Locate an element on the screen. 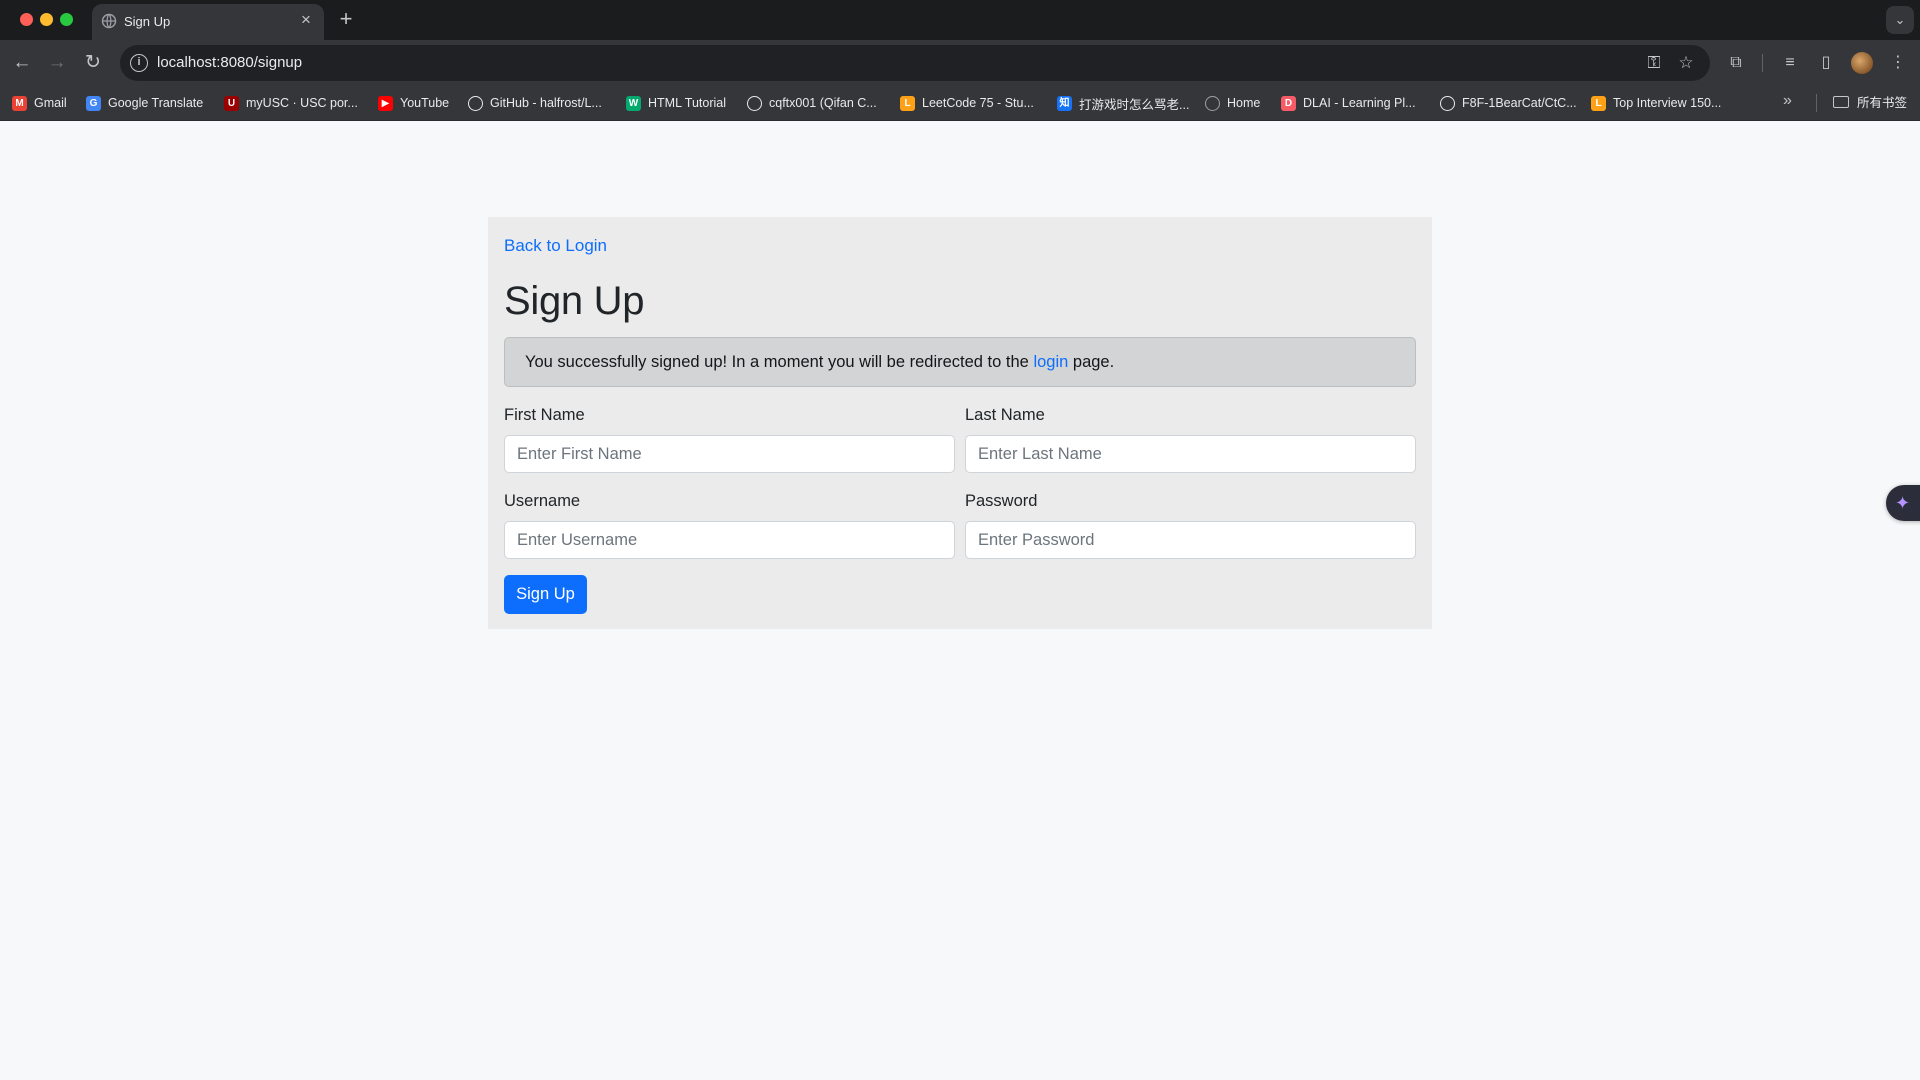 Image resolution: width=1920 pixels, height=1080 pixels. username-label: Username is located at coordinates (542, 501).